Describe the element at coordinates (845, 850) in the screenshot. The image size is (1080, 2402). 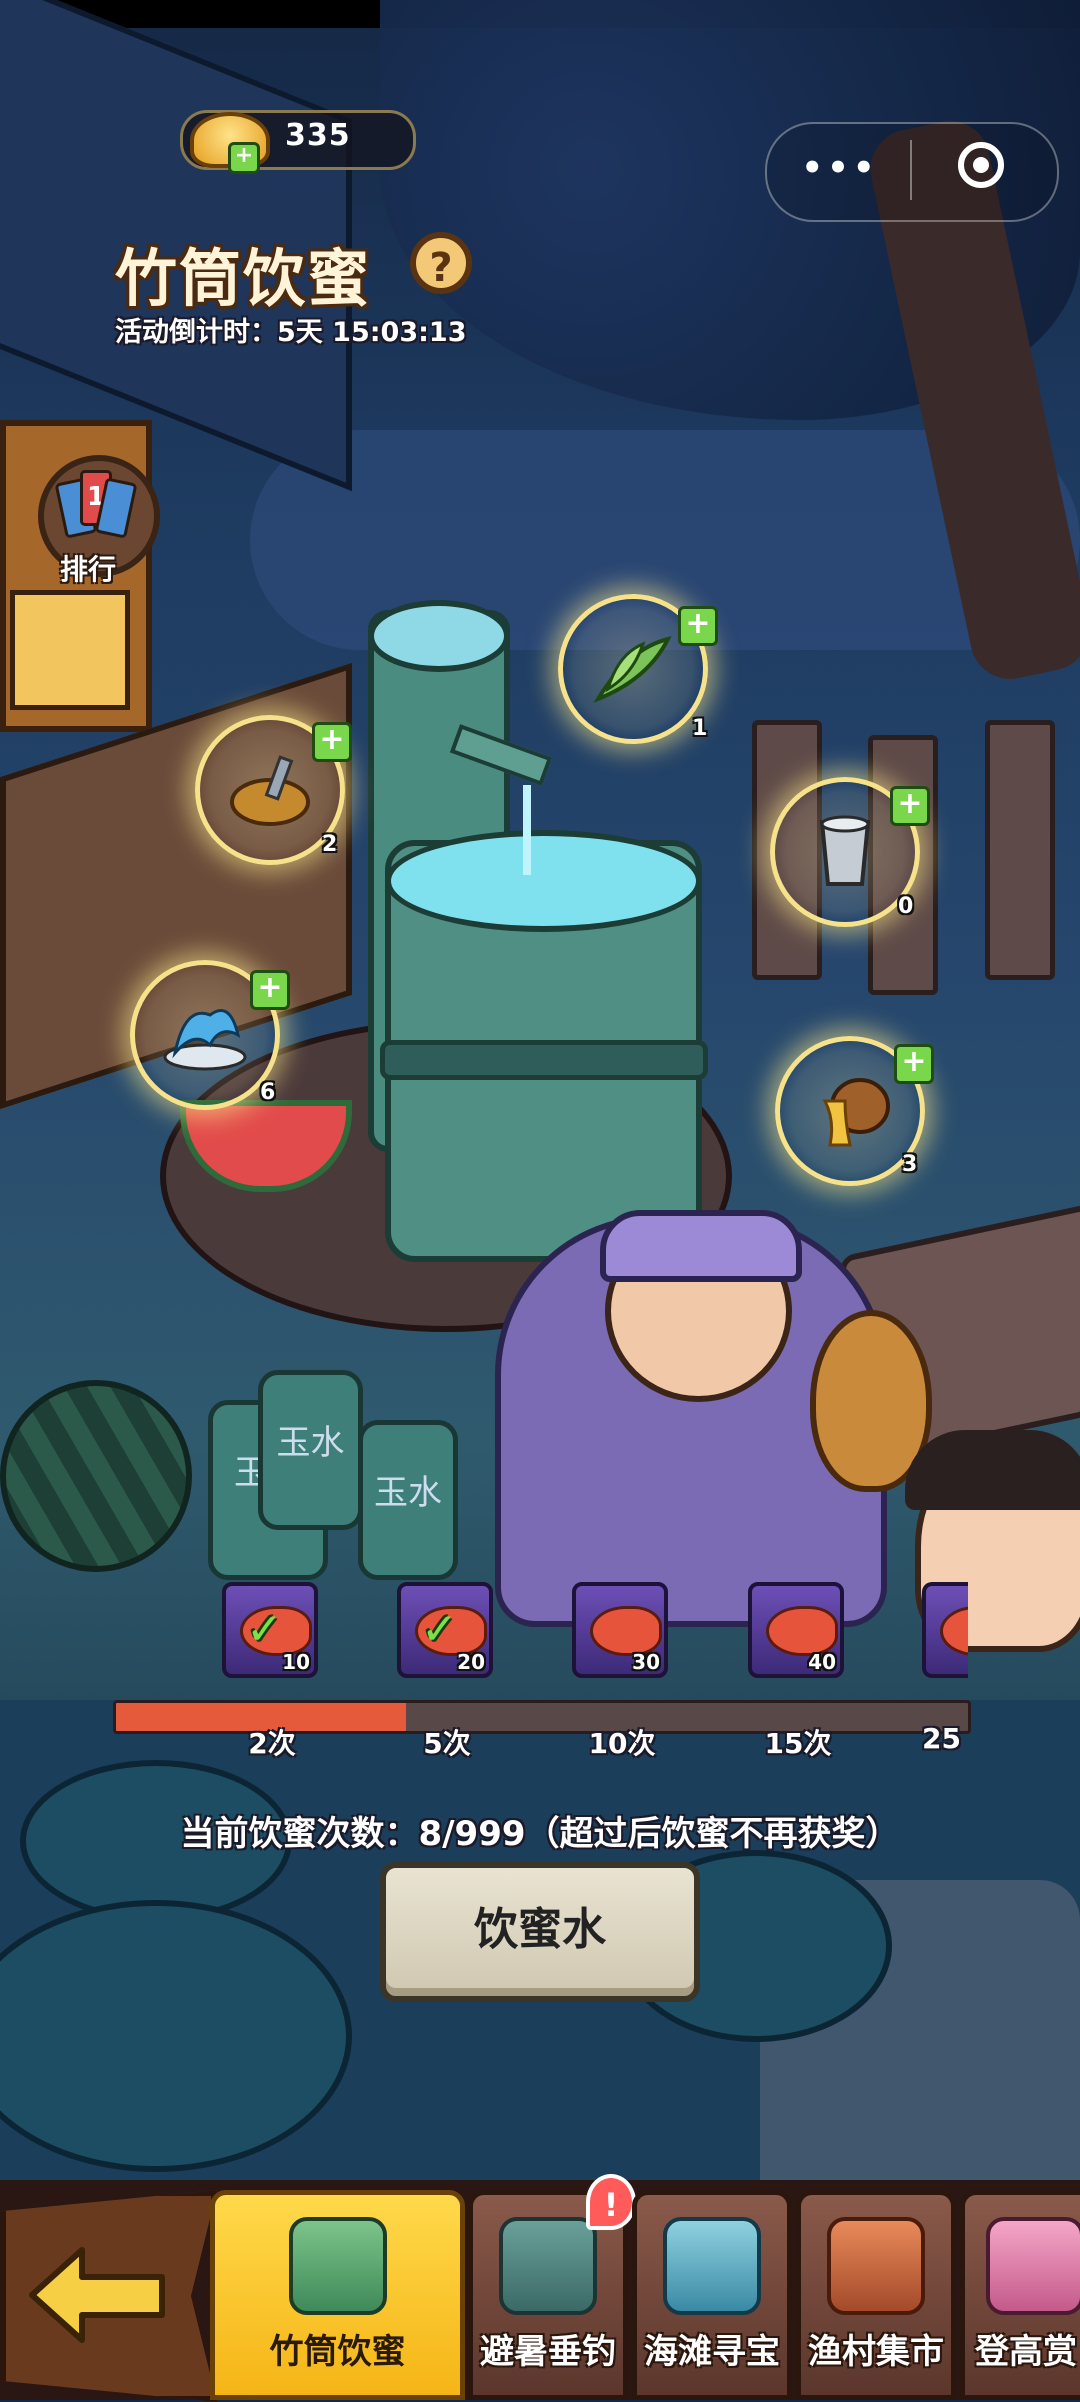
I see `silver-cup-icon` at that location.